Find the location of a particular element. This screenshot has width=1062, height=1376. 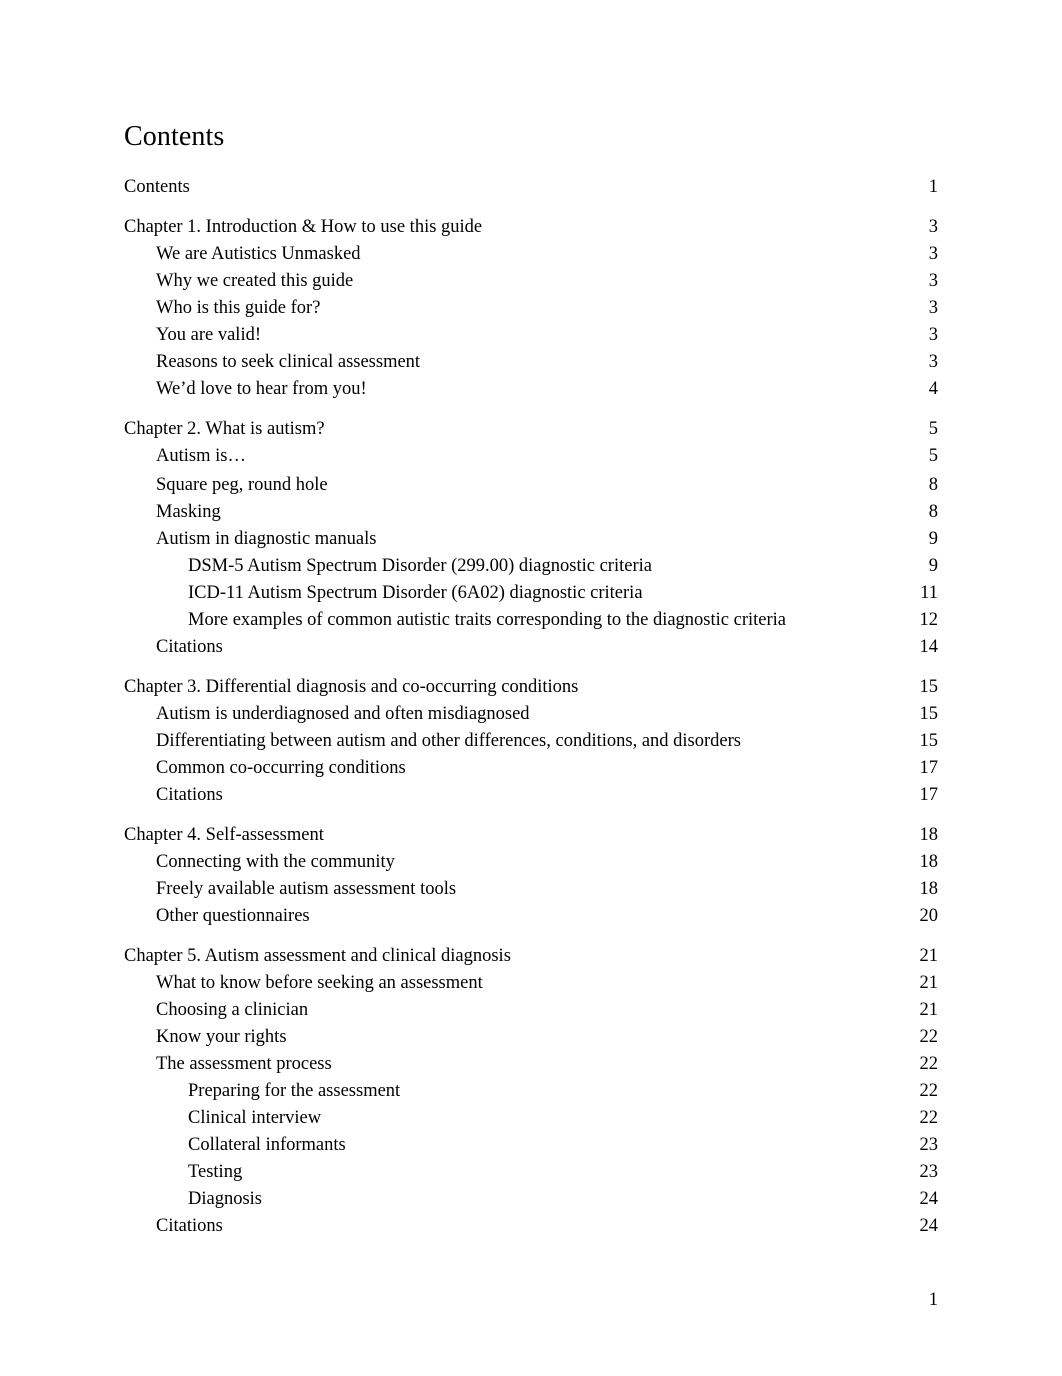

toc-section-entry: Collateral informants 23 is located at coordinates (531, 1145).